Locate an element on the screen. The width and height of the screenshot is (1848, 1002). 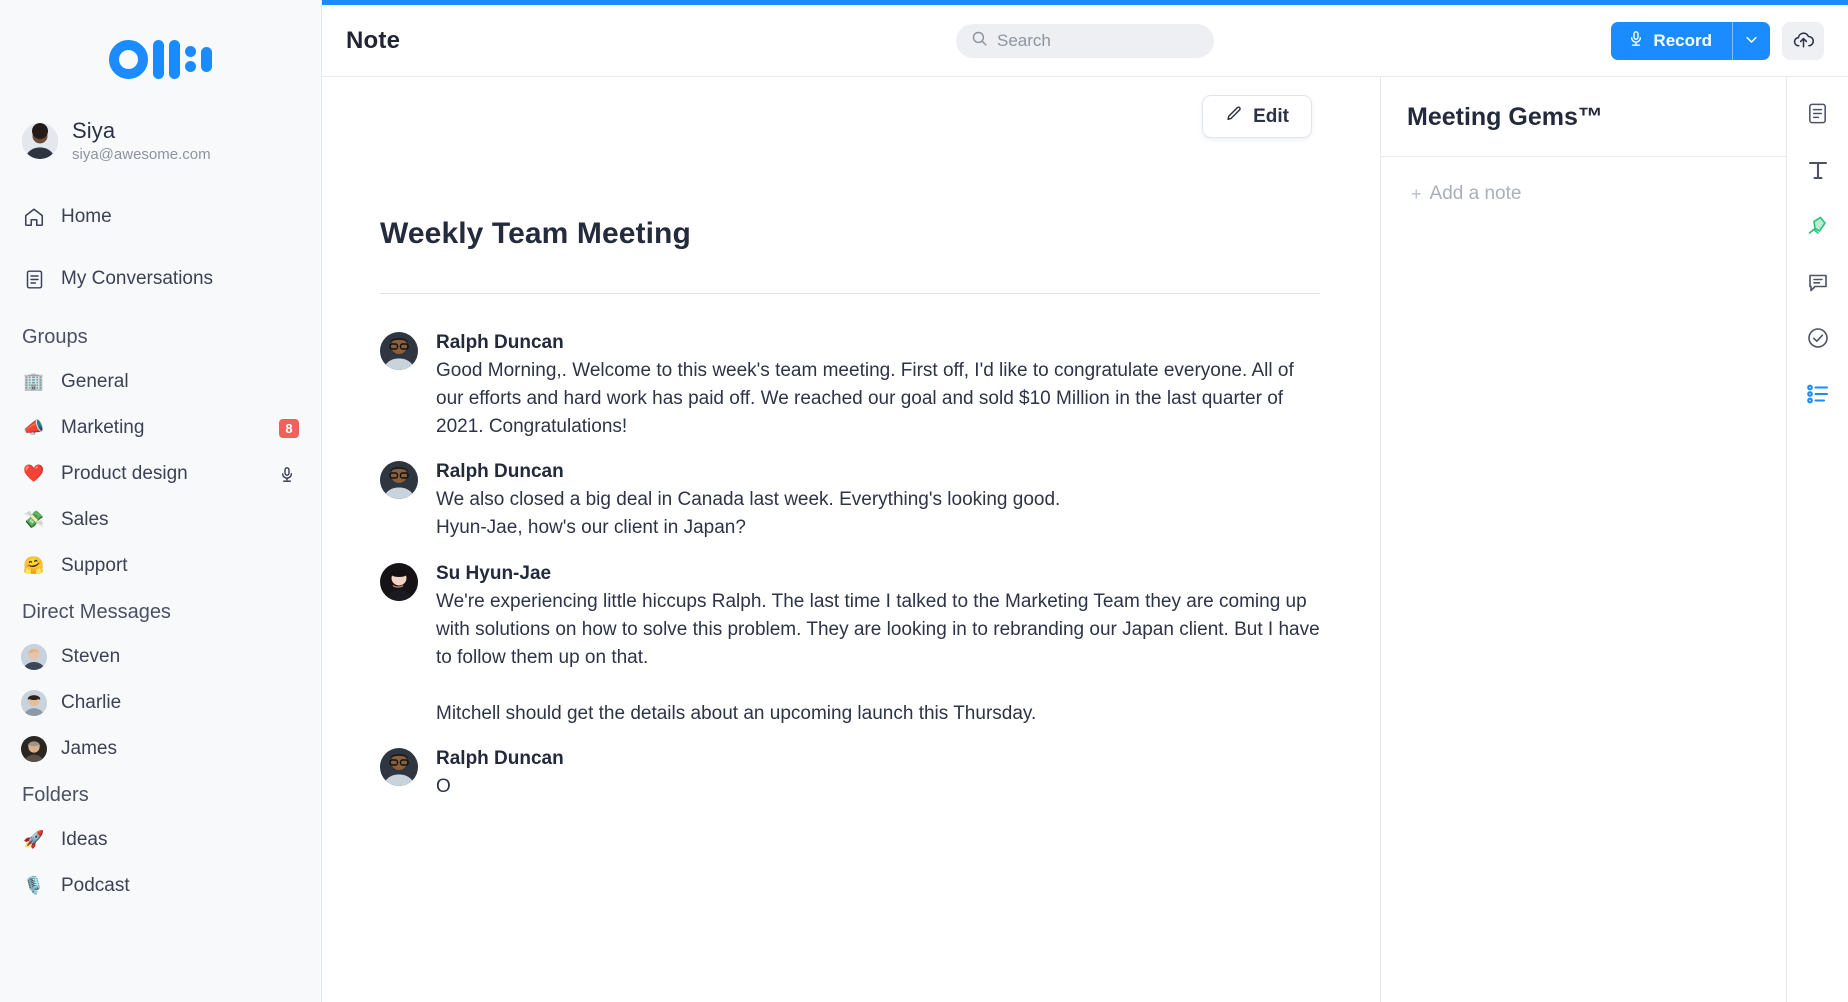
meeting-gems-title: Meeting Gems™ is located at coordinates (1505, 117).